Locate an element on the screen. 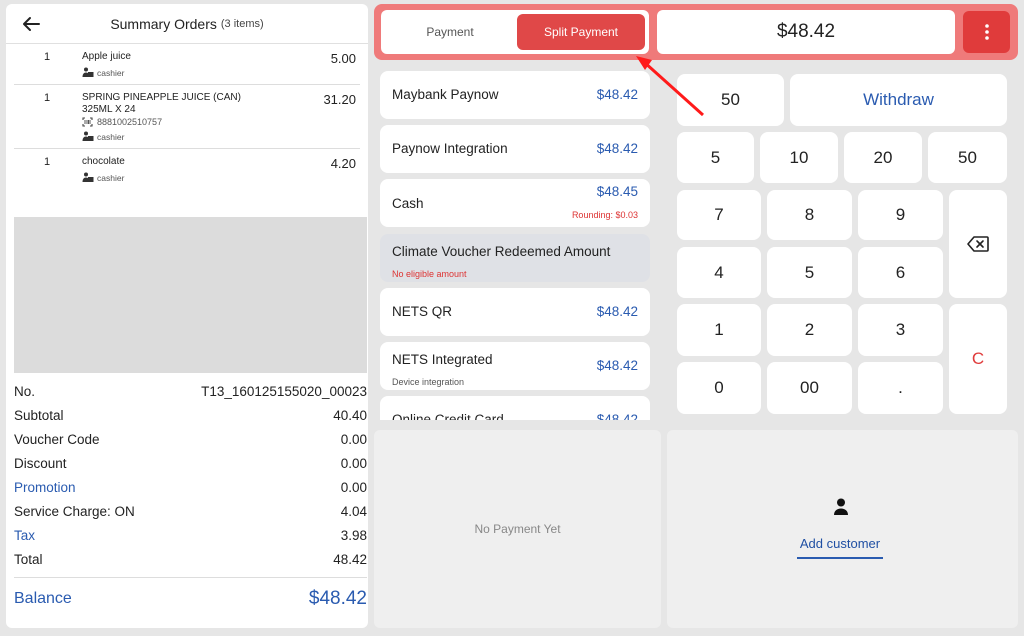  key-preset-20: 20 is located at coordinates (883, 157).